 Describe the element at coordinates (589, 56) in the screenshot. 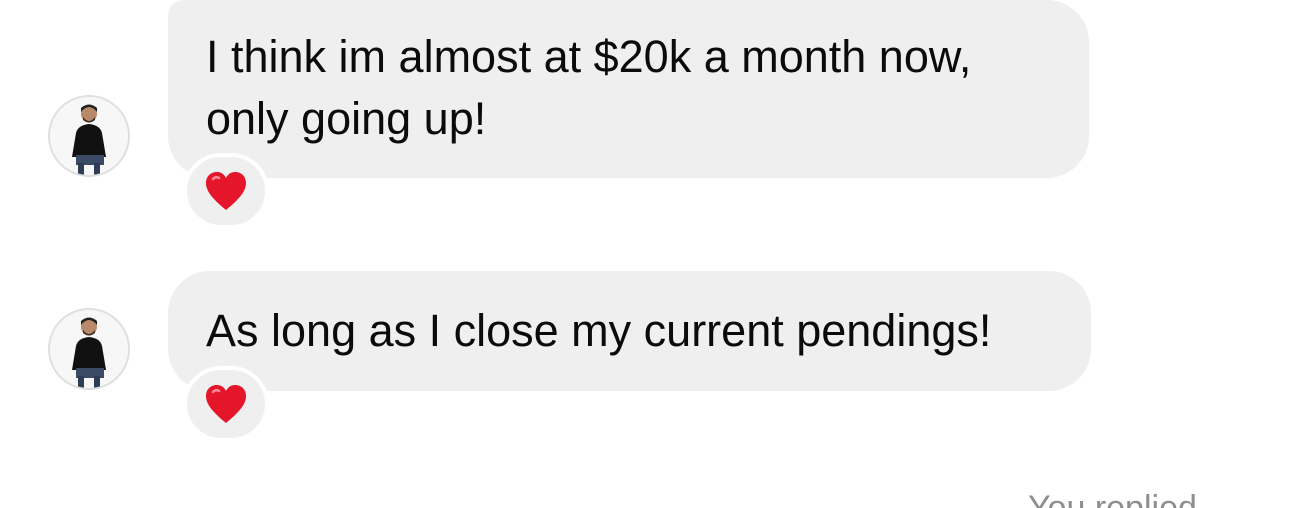

I see `message-text-line: I think im almost at $20k a month now,` at that location.